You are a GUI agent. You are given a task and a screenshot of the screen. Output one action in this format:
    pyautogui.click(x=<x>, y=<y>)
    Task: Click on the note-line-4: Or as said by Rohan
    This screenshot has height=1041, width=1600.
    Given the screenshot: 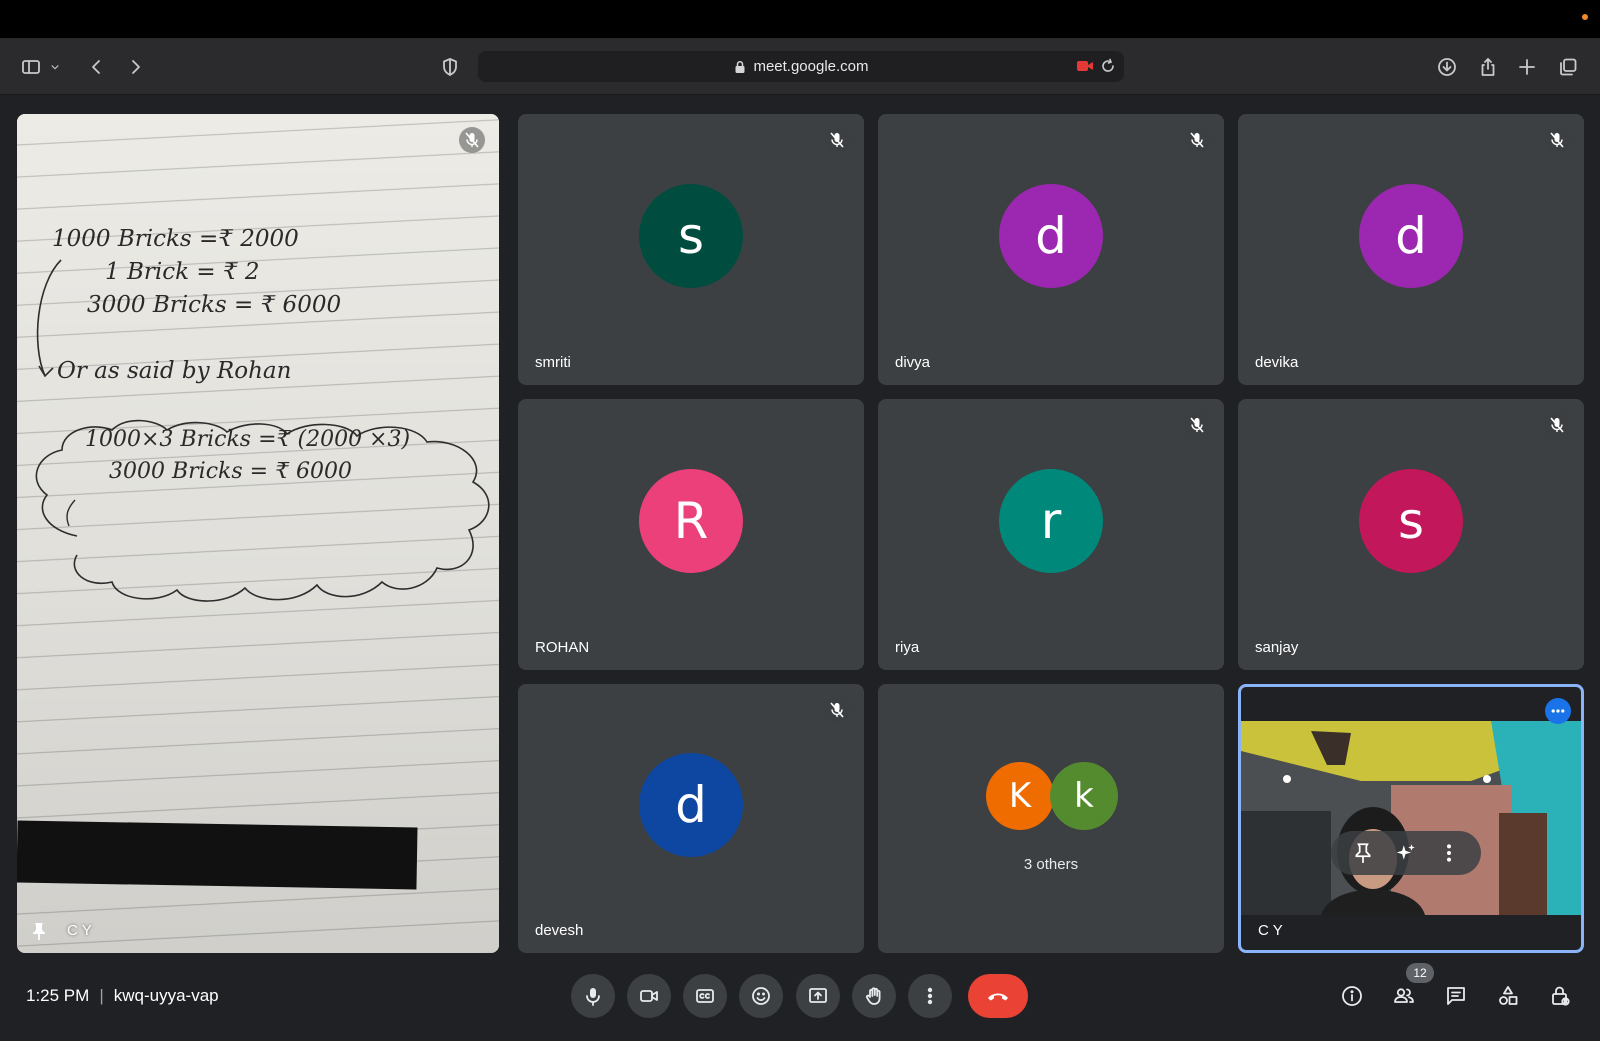 What is the action you would take?
    pyautogui.click(x=174, y=371)
    